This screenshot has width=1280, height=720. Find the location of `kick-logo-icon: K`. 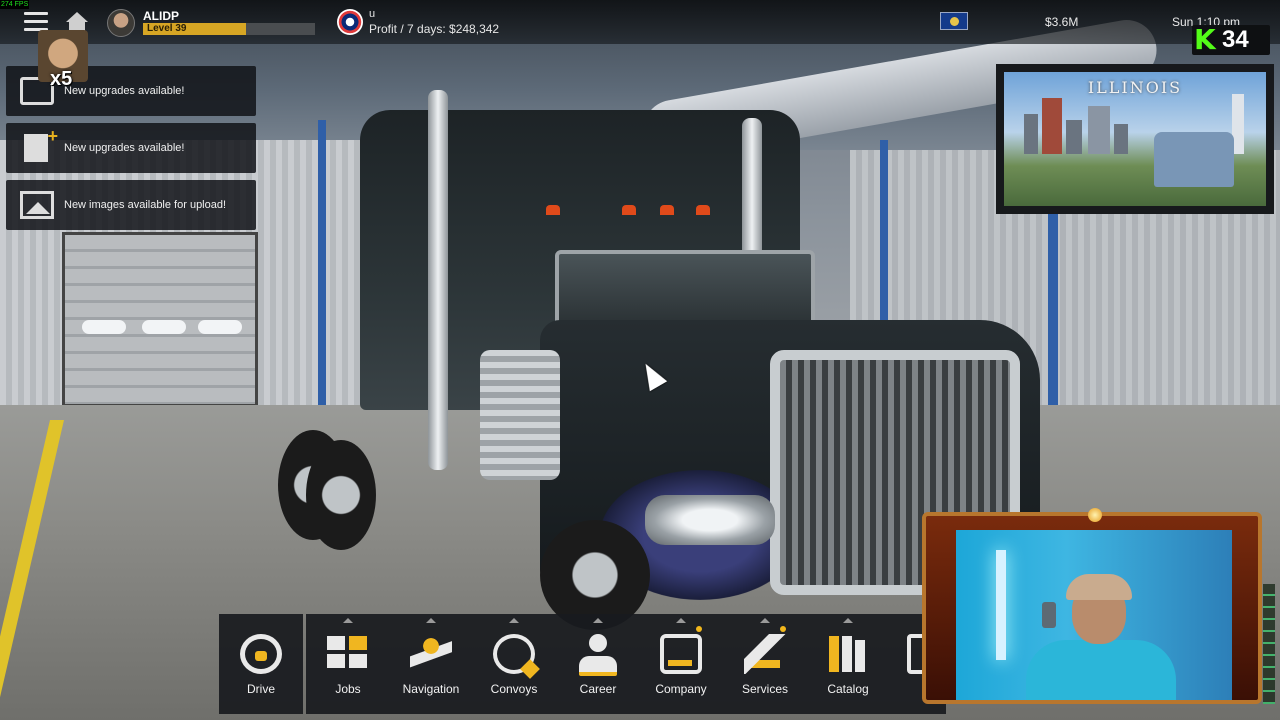

kick-logo-icon: K is located at coordinates (1205, 39).